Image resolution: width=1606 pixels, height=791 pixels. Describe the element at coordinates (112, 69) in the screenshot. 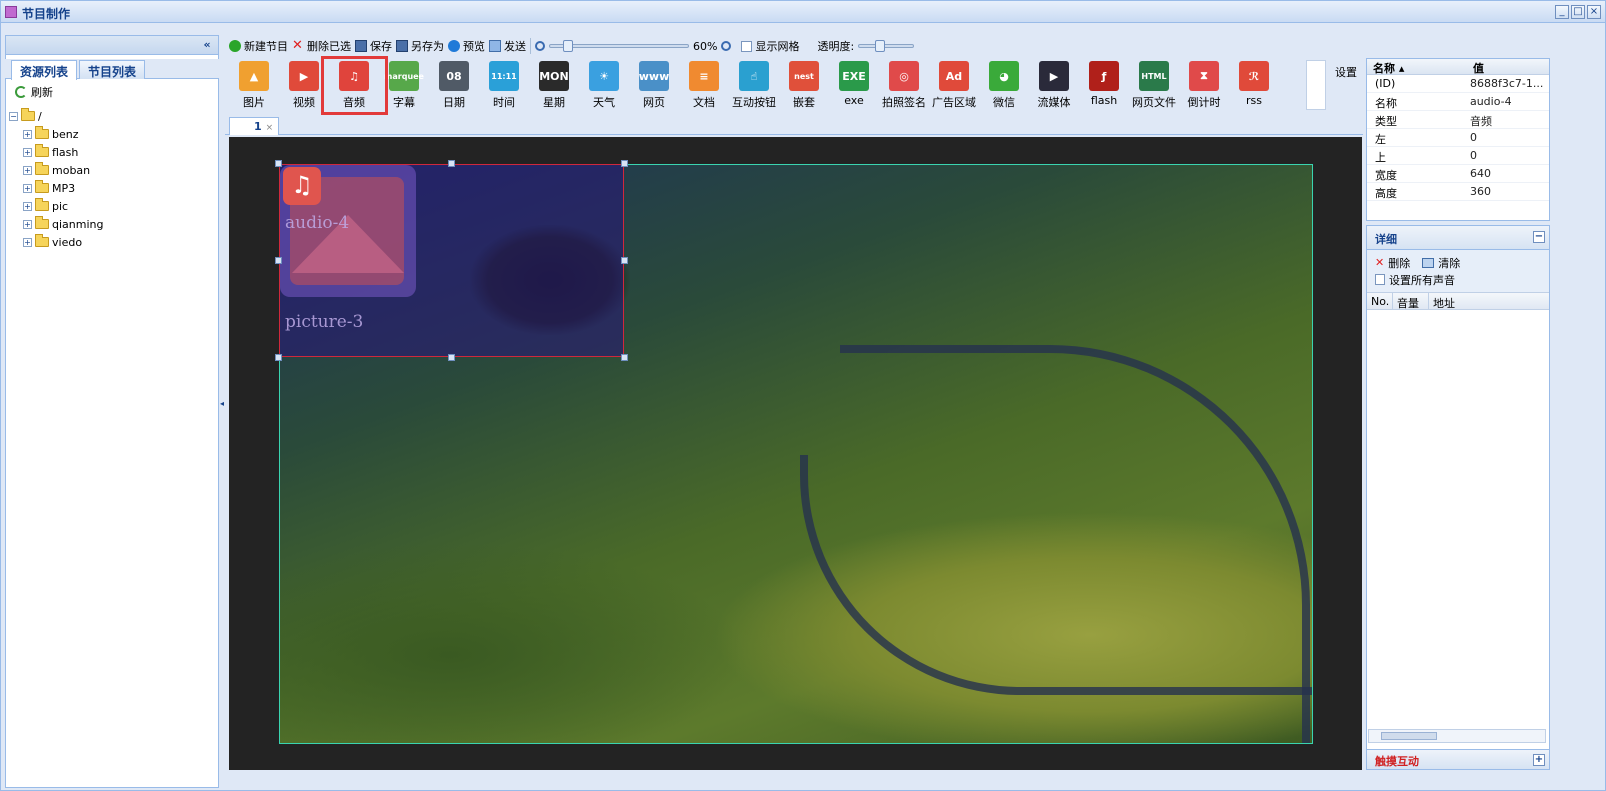

I see `tab-program-list: 节目列表` at that location.